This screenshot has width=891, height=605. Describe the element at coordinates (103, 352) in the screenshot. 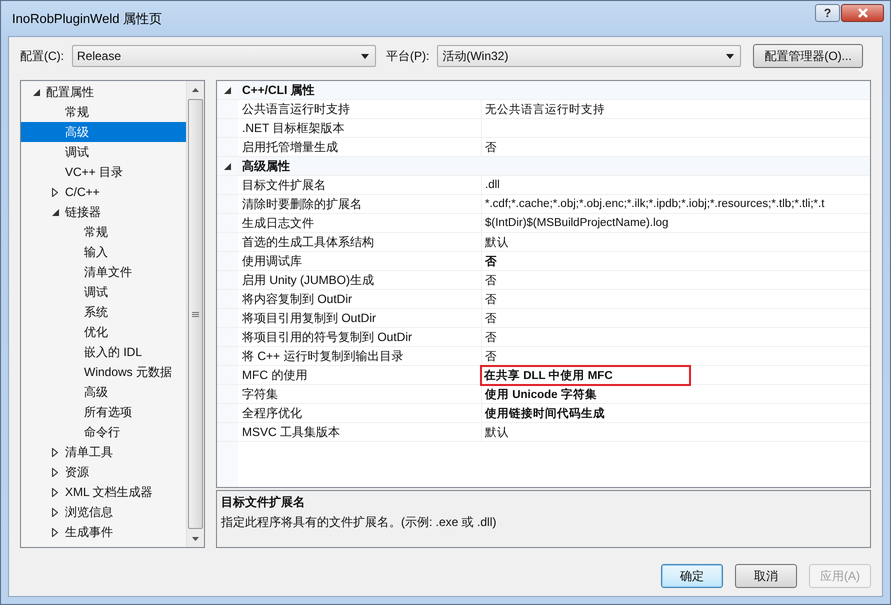

I see `tree-item: 嵌入的 IDL` at that location.